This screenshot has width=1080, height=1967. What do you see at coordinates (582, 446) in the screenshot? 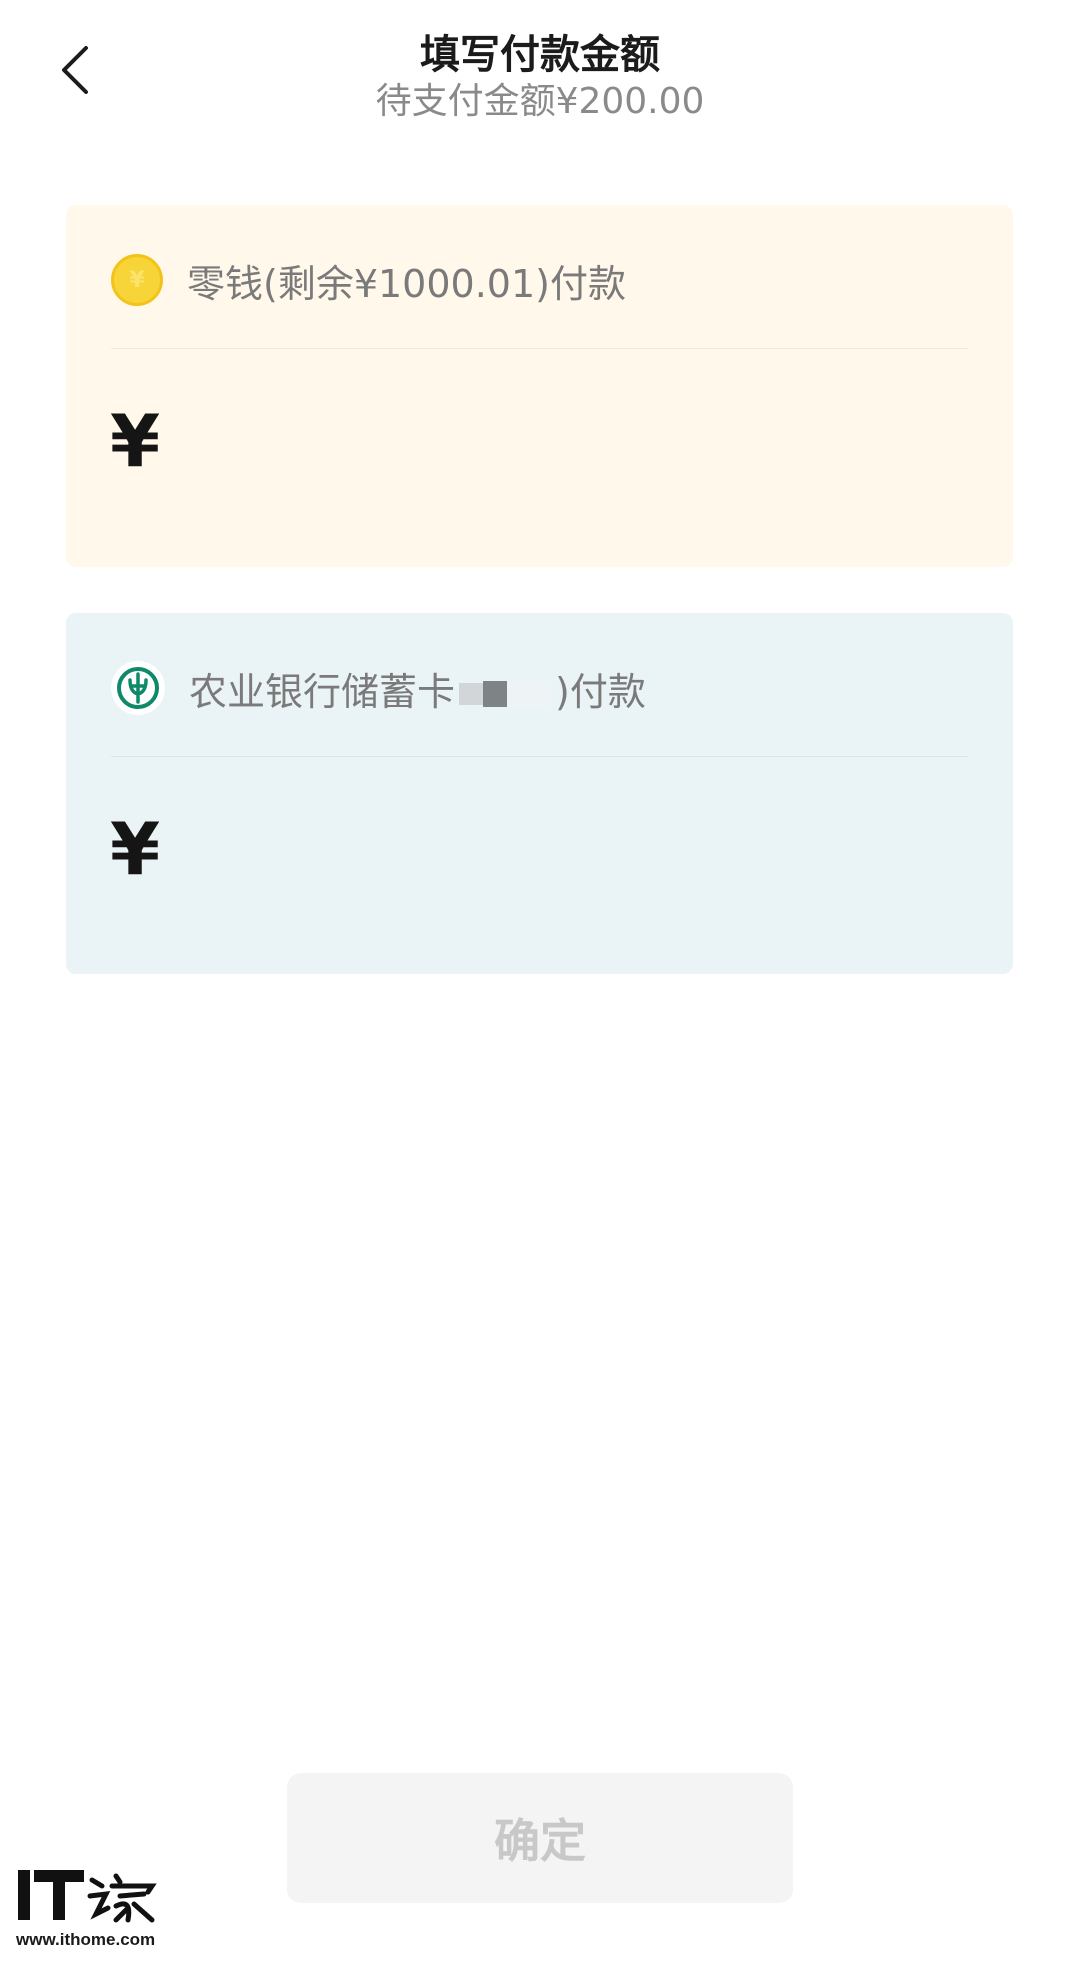
I see `change-amount-input` at bounding box center [582, 446].